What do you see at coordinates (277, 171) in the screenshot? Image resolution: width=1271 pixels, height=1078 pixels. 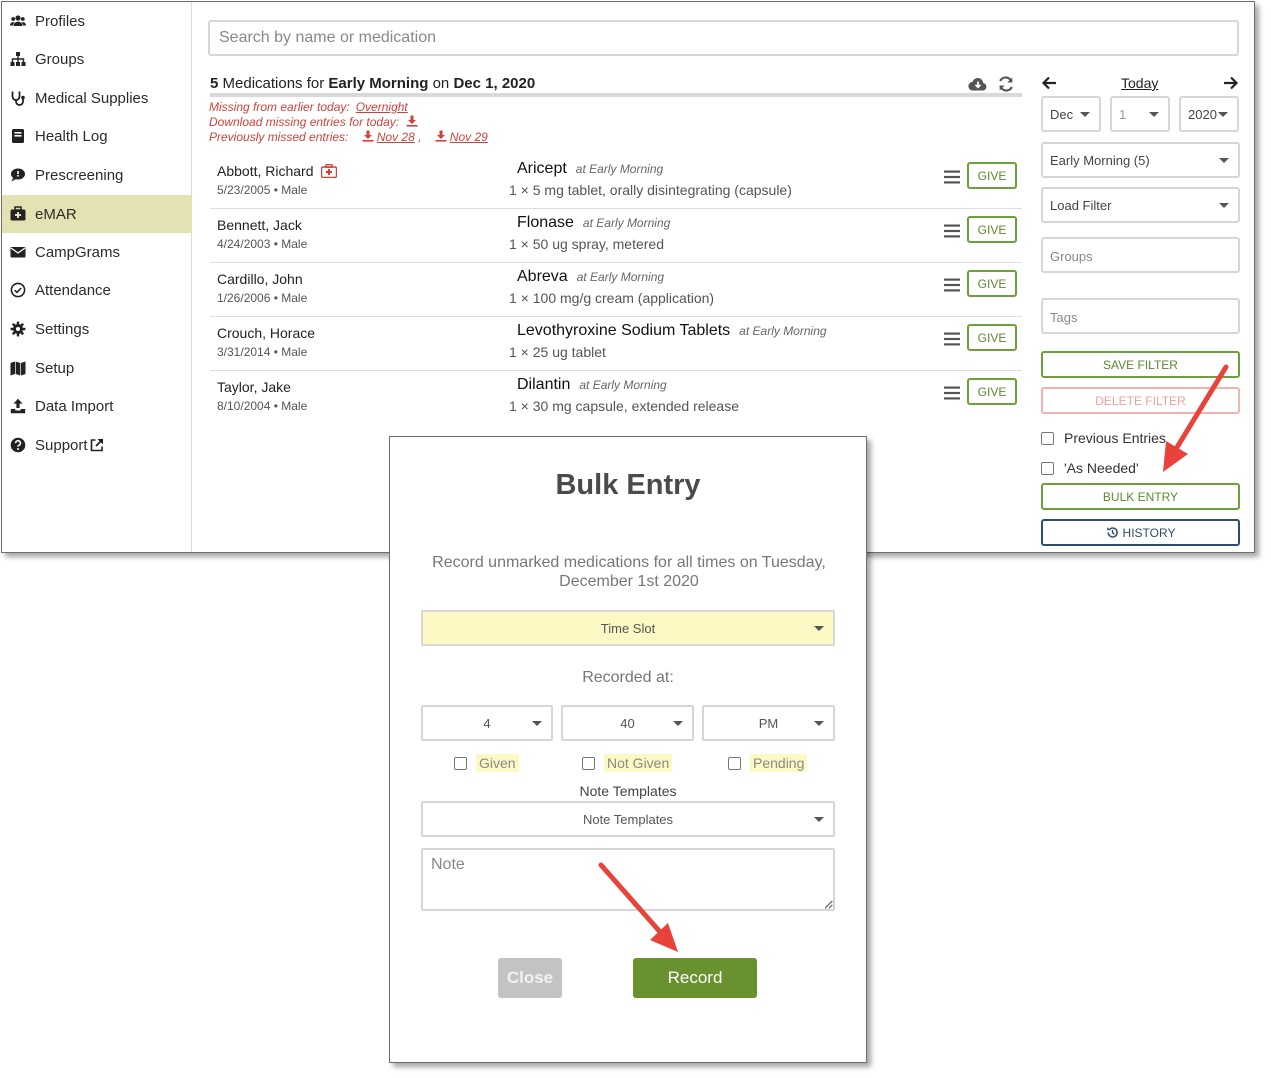 I see `patient-name: Abbott, Richard` at bounding box center [277, 171].